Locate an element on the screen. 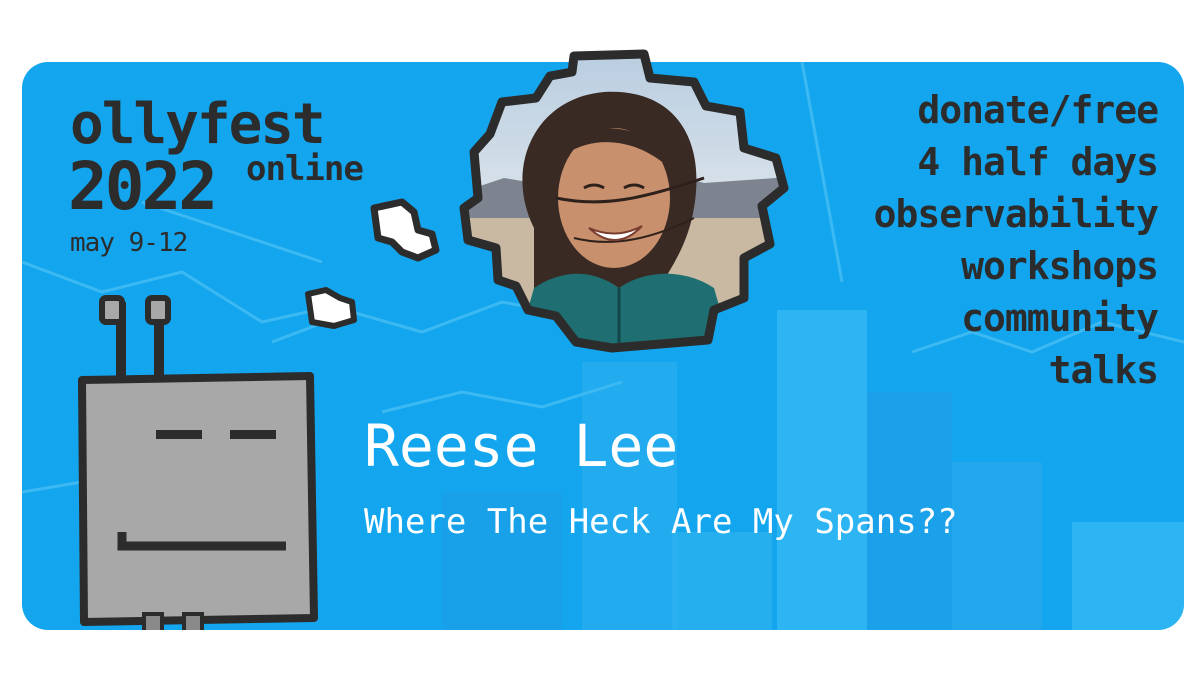  feature-item: observability is located at coordinates (1016, 214).